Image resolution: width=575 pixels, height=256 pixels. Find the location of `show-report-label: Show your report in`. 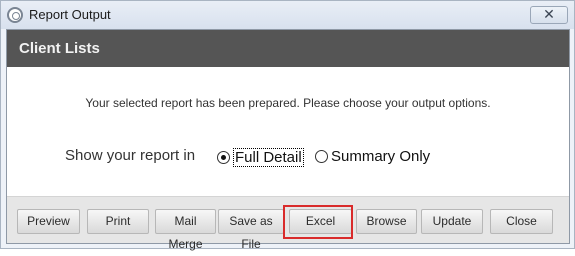

show-report-label: Show your report in is located at coordinates (130, 155).